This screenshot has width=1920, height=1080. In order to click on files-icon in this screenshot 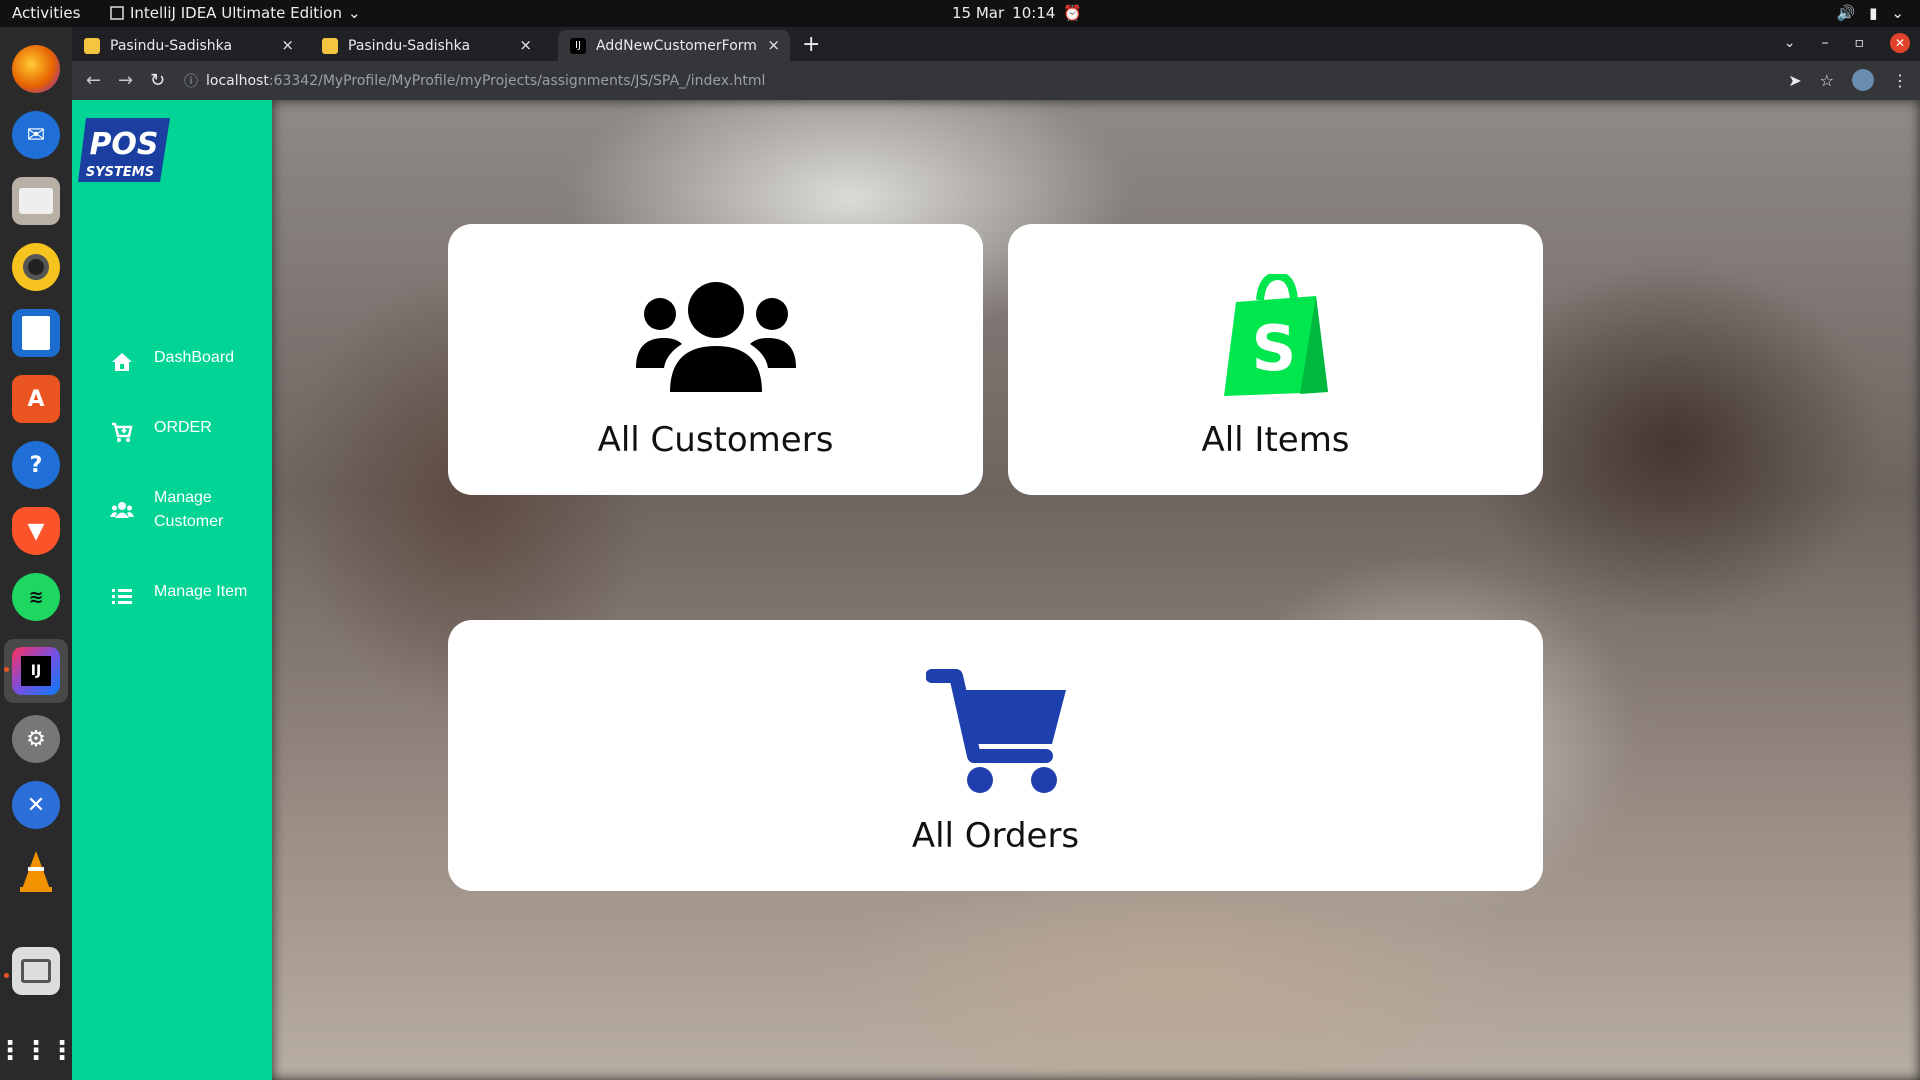, I will do `click(36, 201)`.